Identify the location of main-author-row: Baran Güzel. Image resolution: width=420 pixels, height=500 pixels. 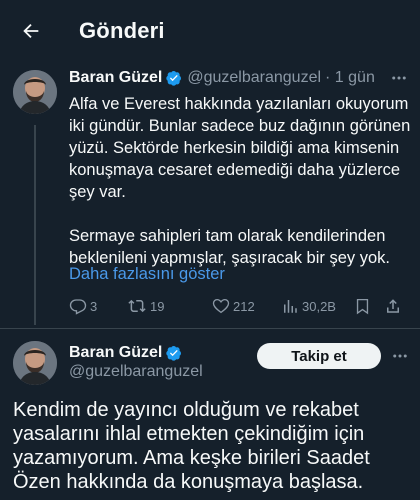
(128, 353).